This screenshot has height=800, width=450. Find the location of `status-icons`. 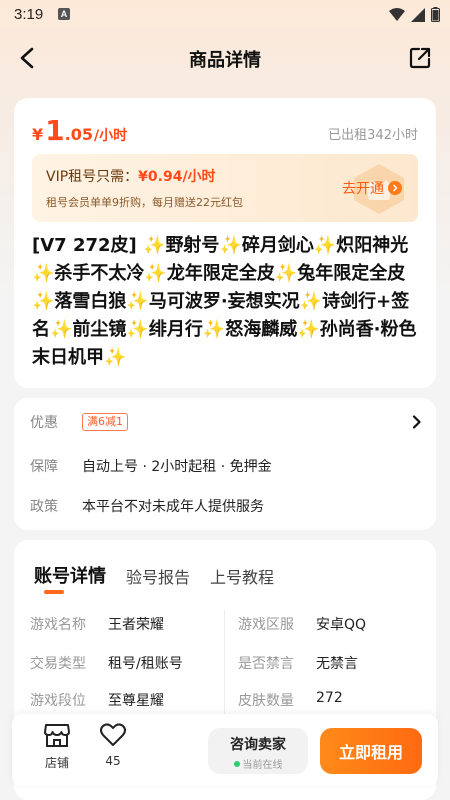

status-icons is located at coordinates (414, 14).